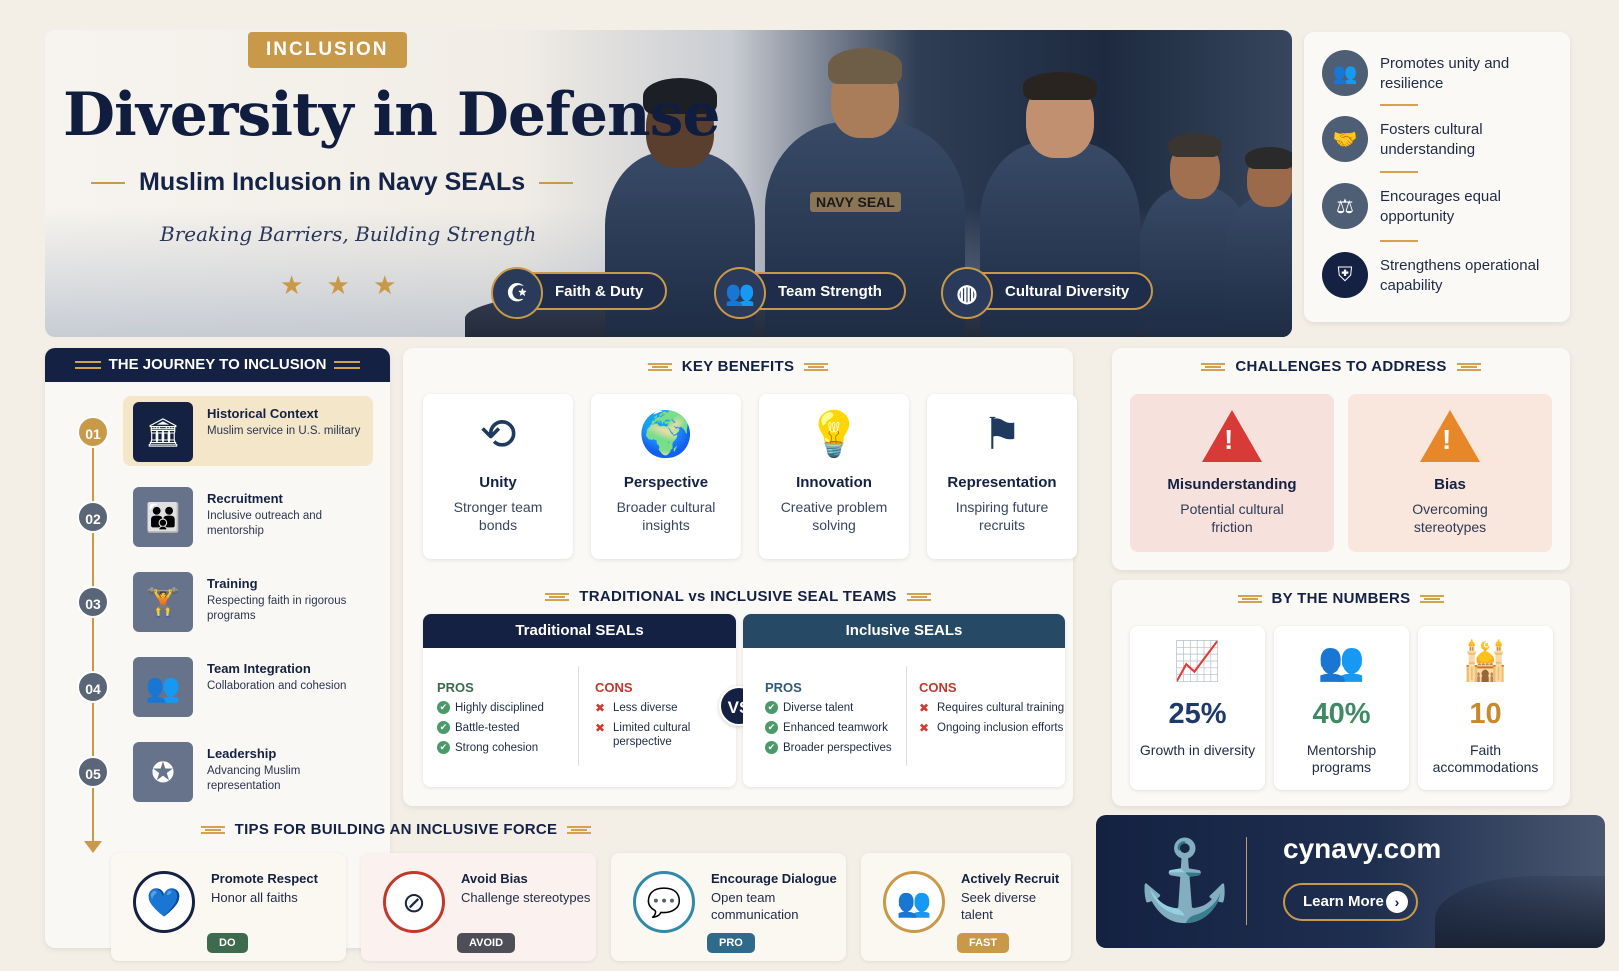 The image size is (1619, 971). Describe the element at coordinates (834, 434) in the screenshot. I see `lightbulb-icon: 💡` at that location.